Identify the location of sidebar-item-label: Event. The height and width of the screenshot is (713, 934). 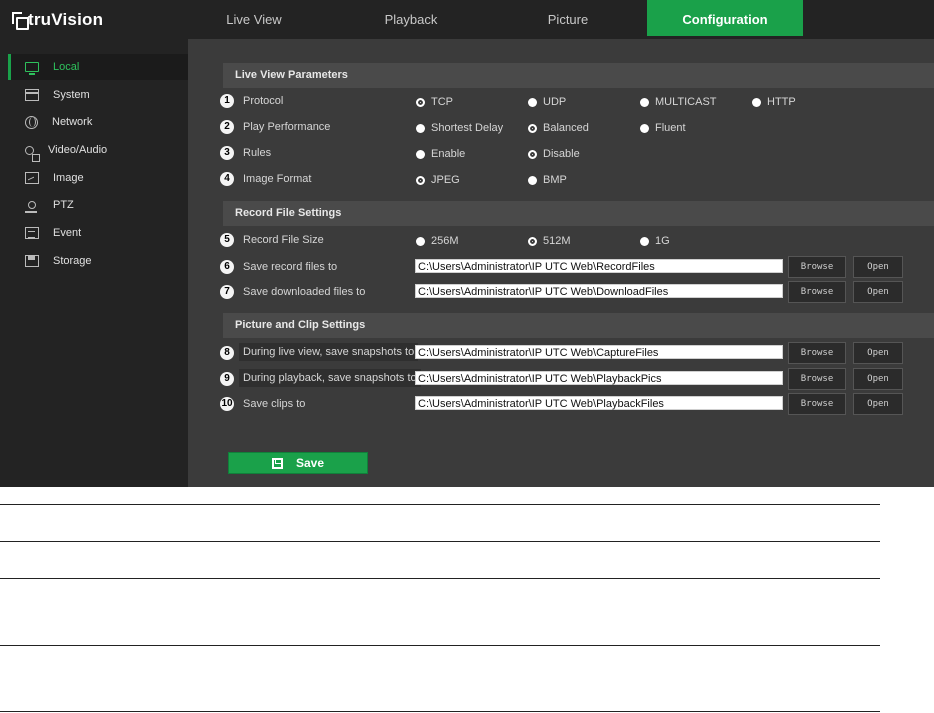
(67, 233).